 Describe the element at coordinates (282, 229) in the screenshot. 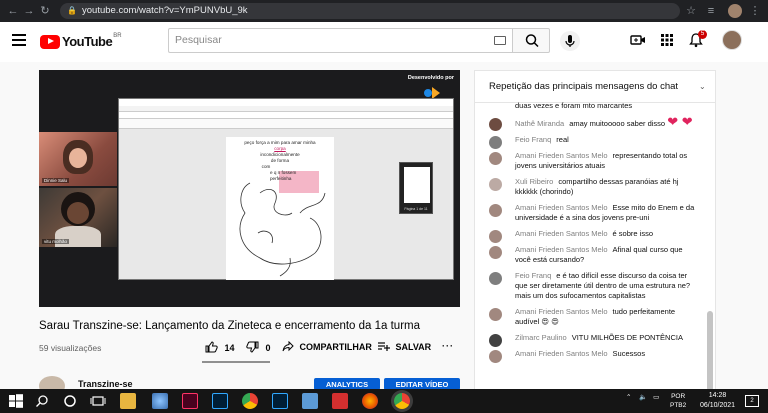

I see `figure-drawing` at that location.